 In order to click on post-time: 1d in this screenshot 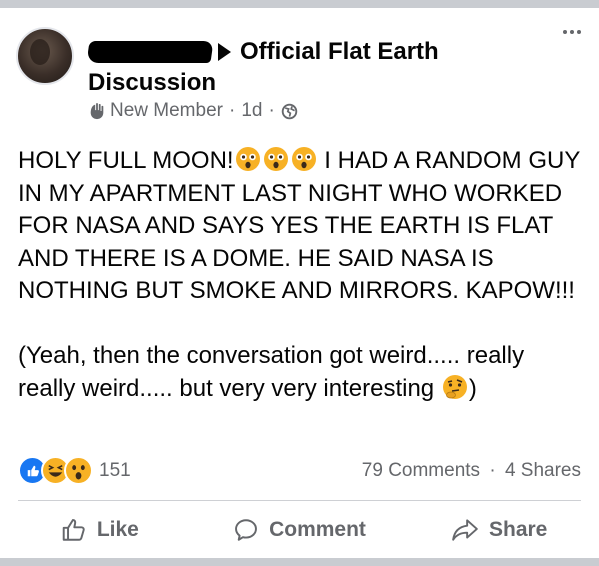, I will do `click(251, 111)`.